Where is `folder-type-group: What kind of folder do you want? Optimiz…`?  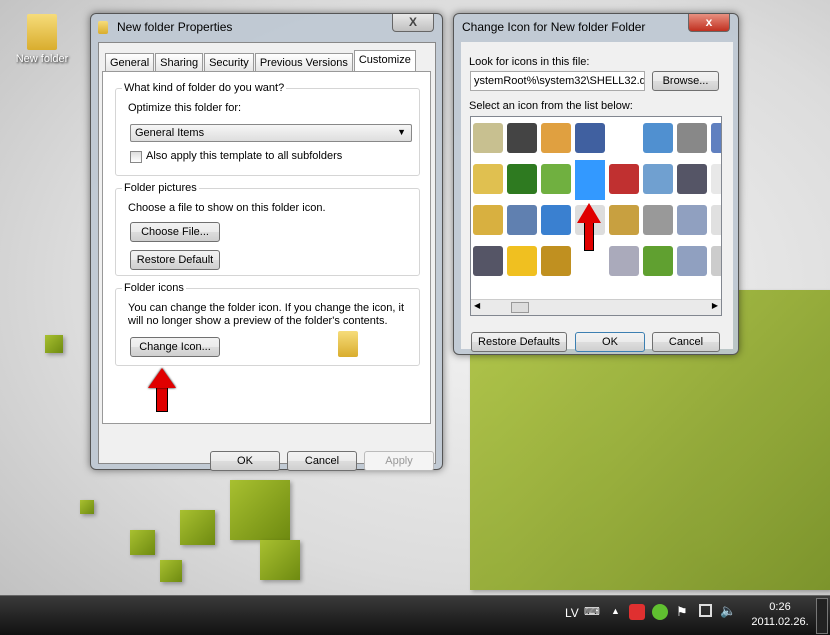 folder-type-group: What kind of folder do you want? Optimiz… is located at coordinates (267, 129).